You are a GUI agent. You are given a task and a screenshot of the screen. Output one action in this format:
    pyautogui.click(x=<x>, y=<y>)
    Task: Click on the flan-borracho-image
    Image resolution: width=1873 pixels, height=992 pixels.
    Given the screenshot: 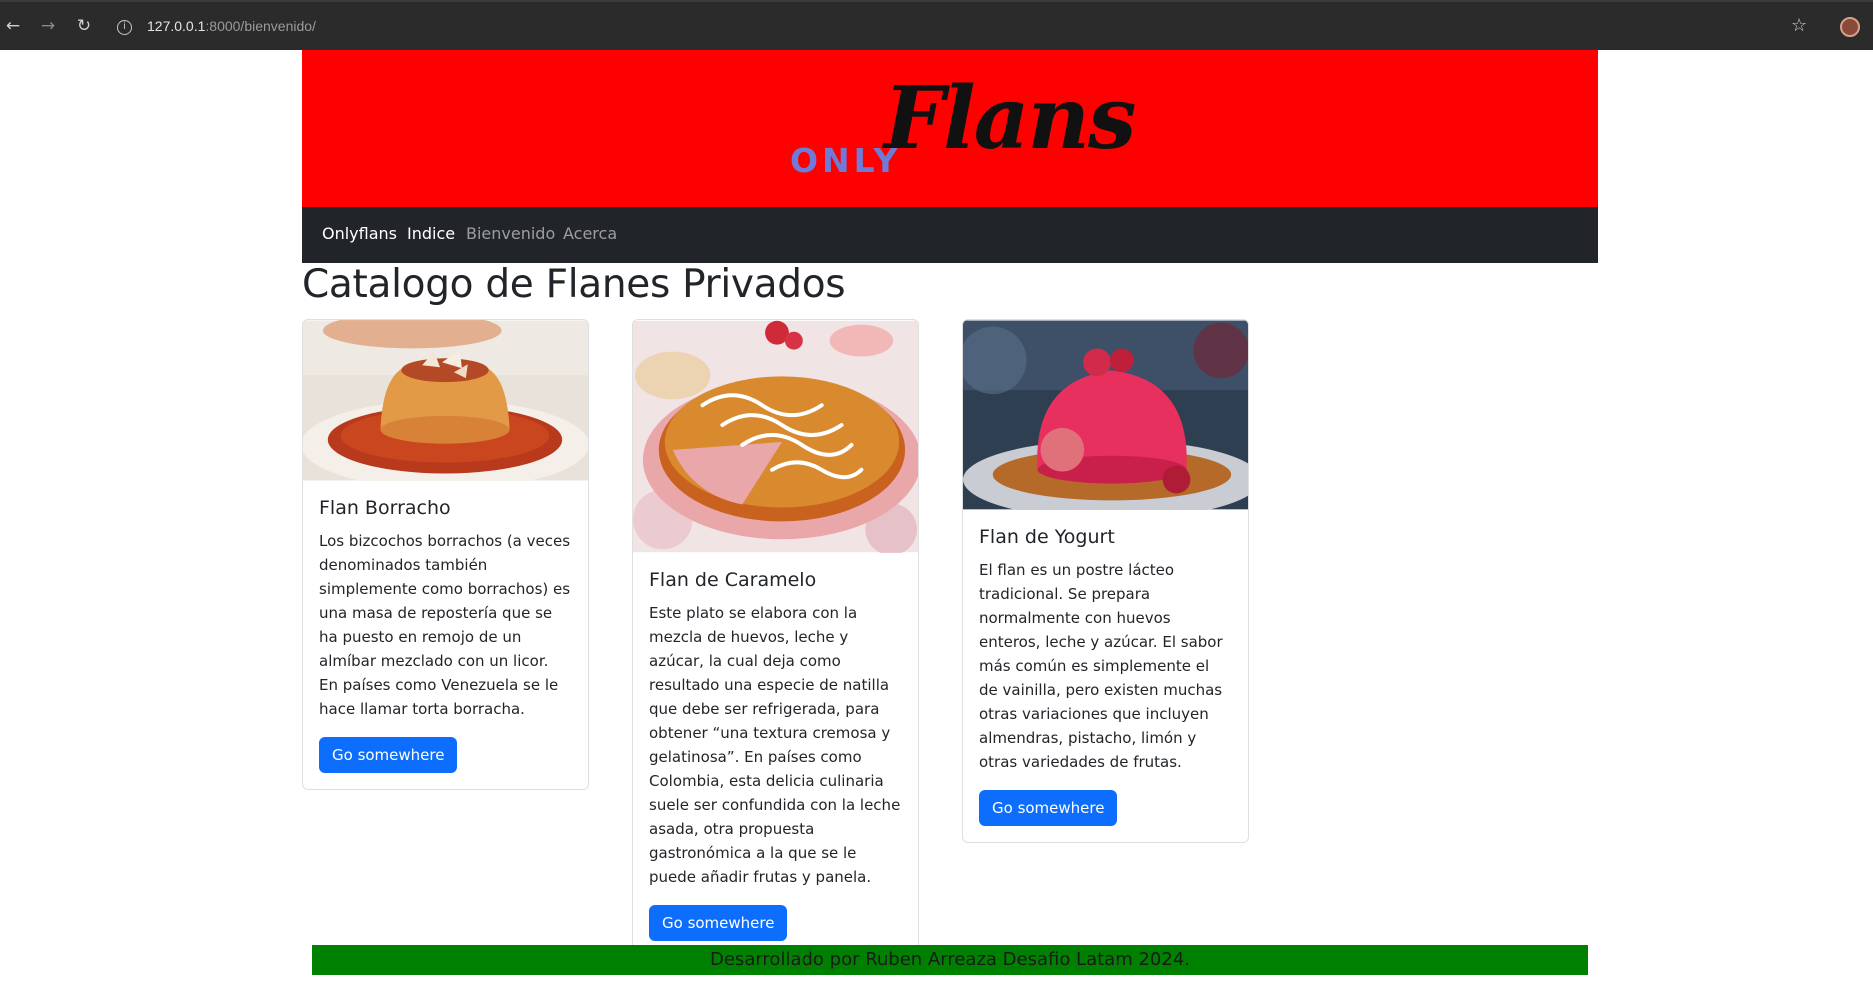 What is the action you would take?
    pyautogui.click(x=445, y=400)
    